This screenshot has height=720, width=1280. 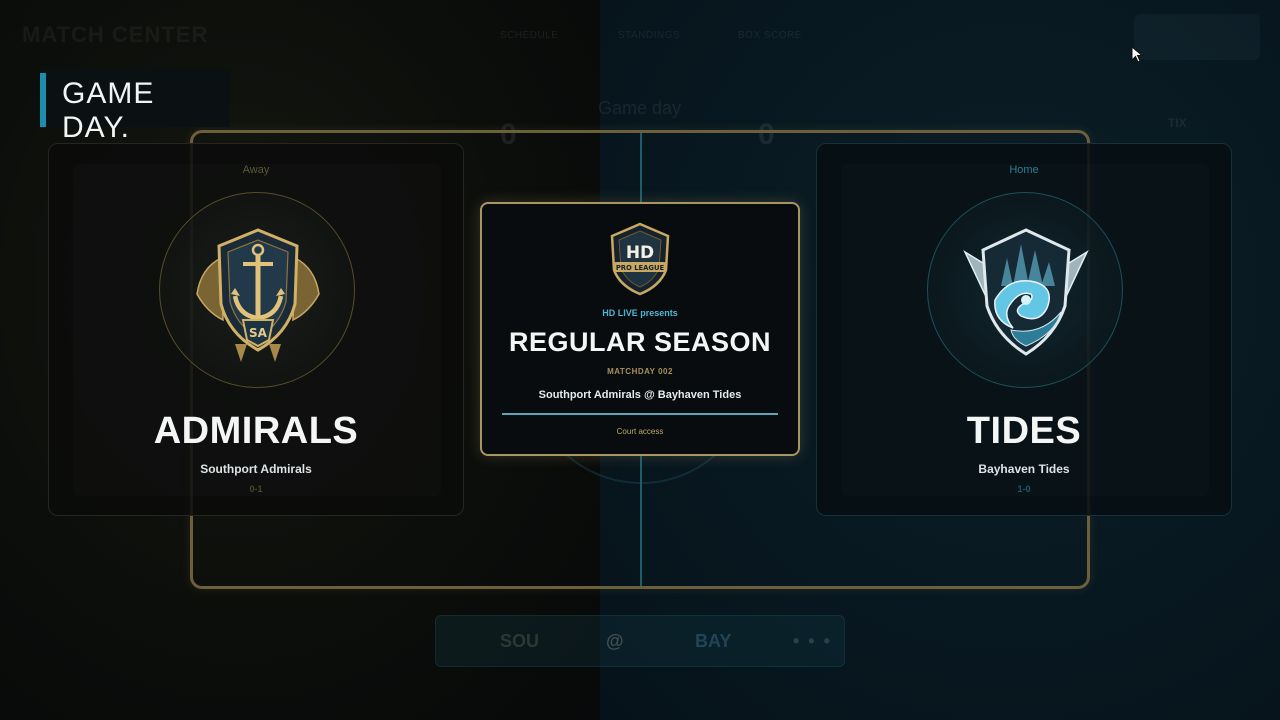 What do you see at coordinates (256, 431) in the screenshot?
I see `away-team-name: ADMIRALS` at bounding box center [256, 431].